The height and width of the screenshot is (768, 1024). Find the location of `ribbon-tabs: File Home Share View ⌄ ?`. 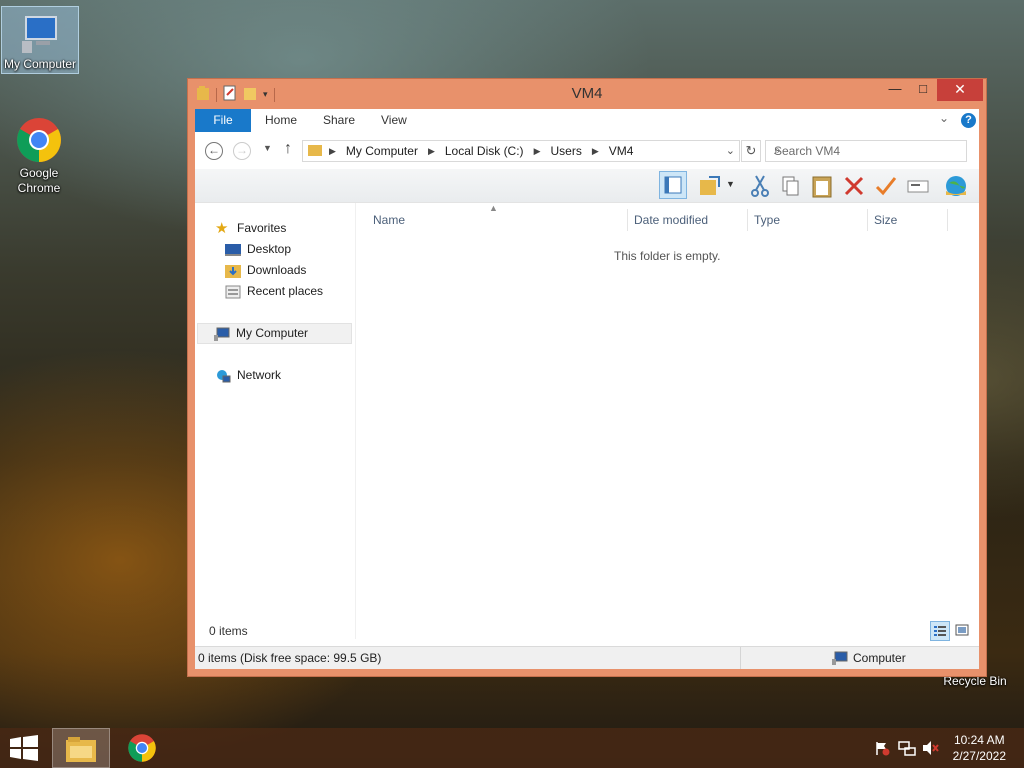

ribbon-tabs: File Home Share View ⌄ ? is located at coordinates (587, 121).